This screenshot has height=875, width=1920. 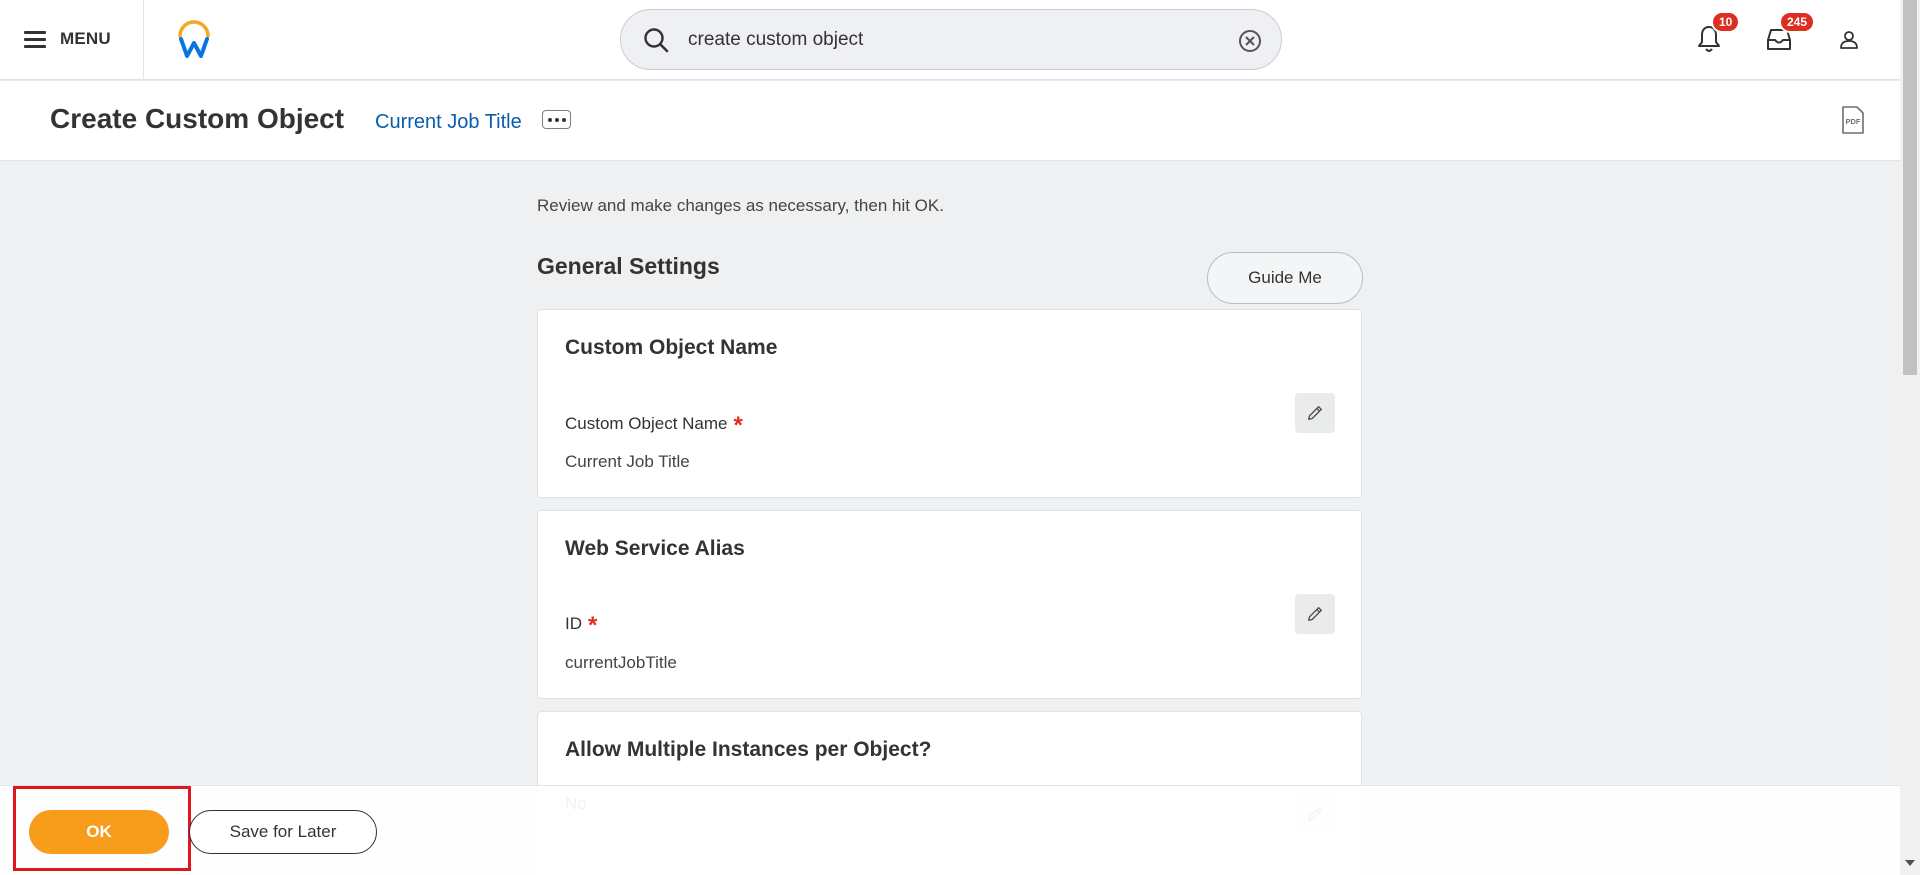 What do you see at coordinates (36, 39) in the screenshot?
I see `hamburger-icon` at bounding box center [36, 39].